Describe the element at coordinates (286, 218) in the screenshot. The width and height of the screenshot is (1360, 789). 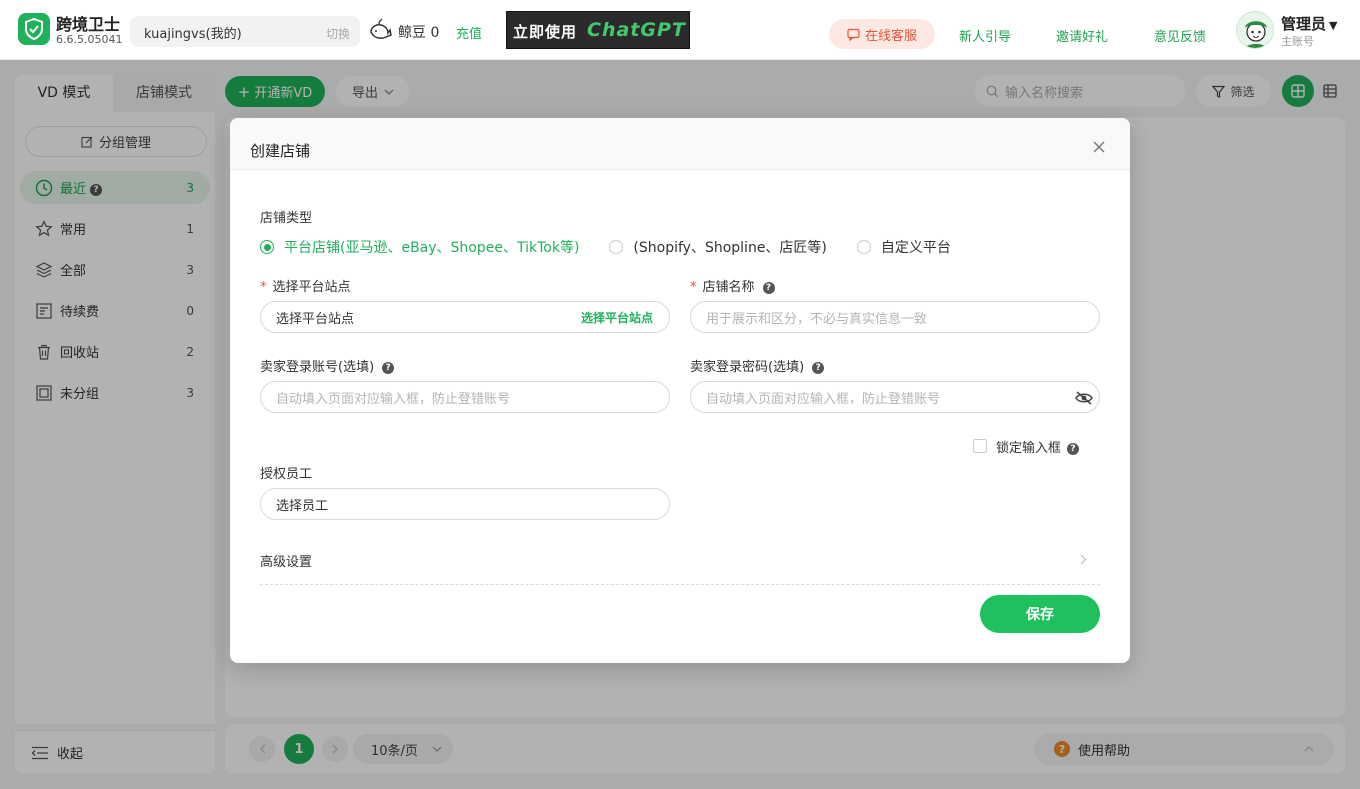
I see `store-type-label: 店铺类型` at that location.